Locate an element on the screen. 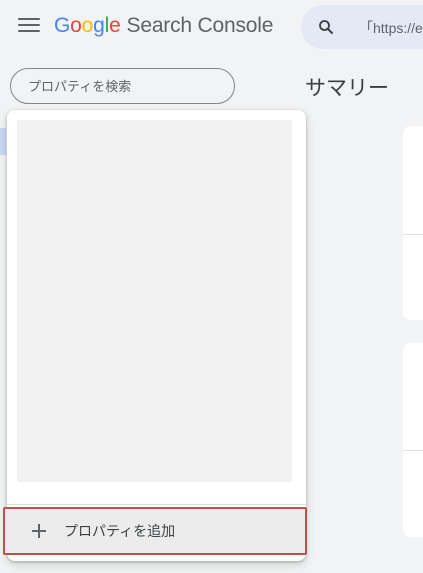 Image resolution: width=423 pixels, height=573 pixels. url-inspection-bar: 「https://e is located at coordinates (362, 27).